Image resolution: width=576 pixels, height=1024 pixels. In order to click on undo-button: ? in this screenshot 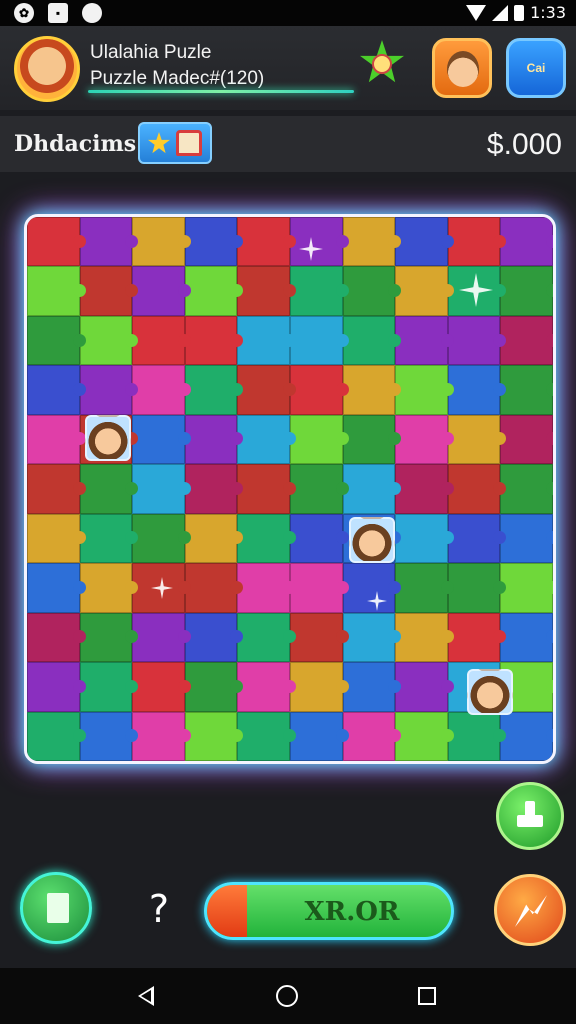, I will do `click(159, 909)`.